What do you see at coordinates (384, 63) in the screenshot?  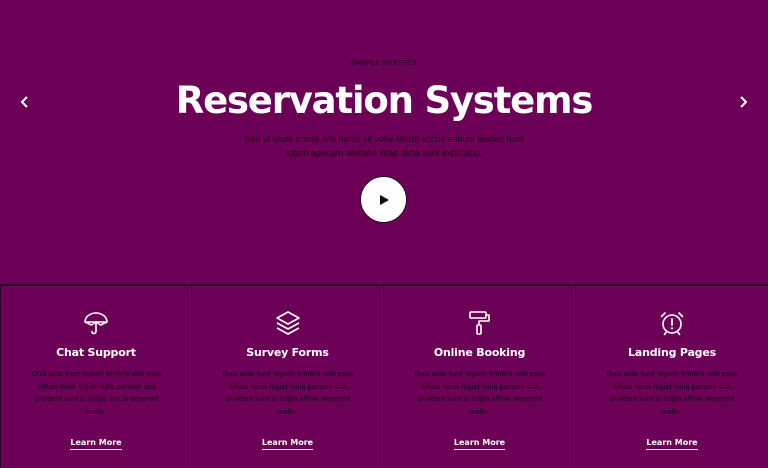 I see `hero-subtitle: SAMPLE SUBTITLE` at bounding box center [384, 63].